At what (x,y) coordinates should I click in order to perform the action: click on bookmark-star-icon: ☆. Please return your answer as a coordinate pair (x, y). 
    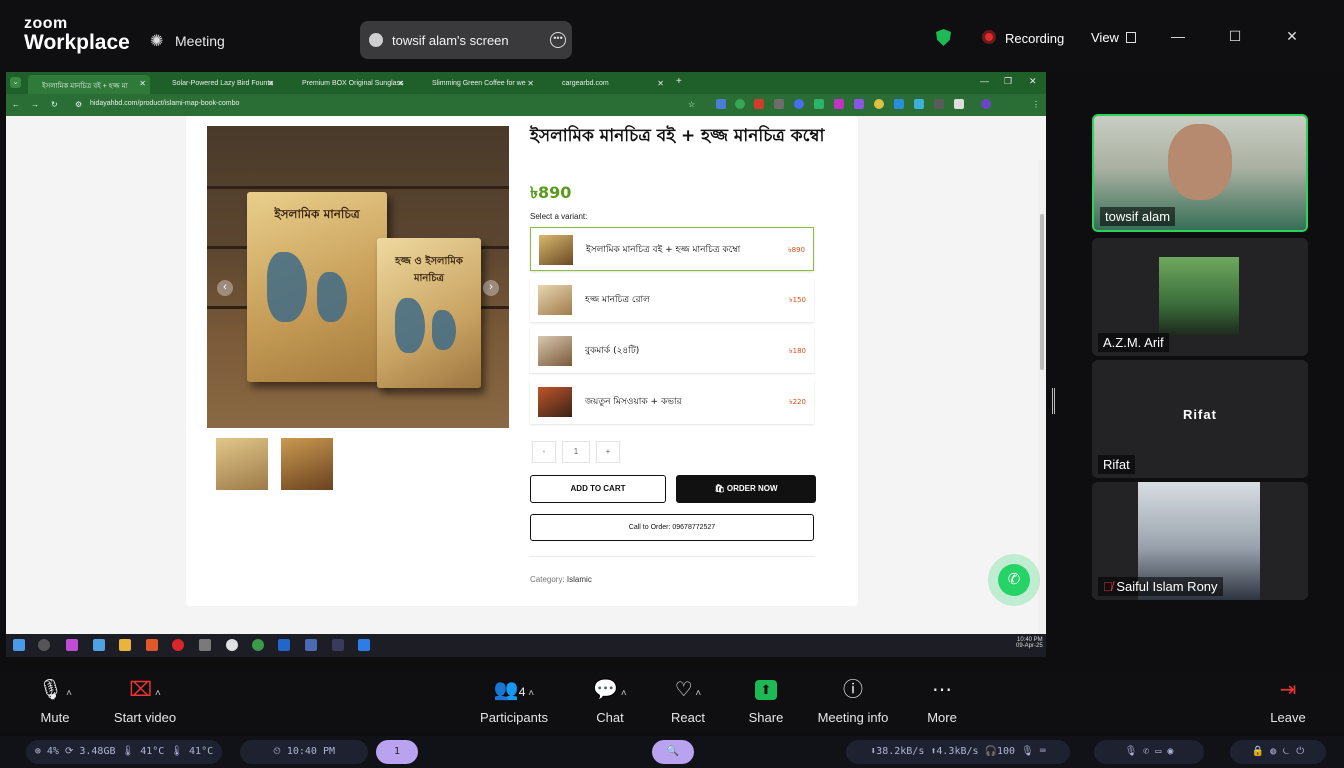
    Looking at the image, I should click on (691, 104).